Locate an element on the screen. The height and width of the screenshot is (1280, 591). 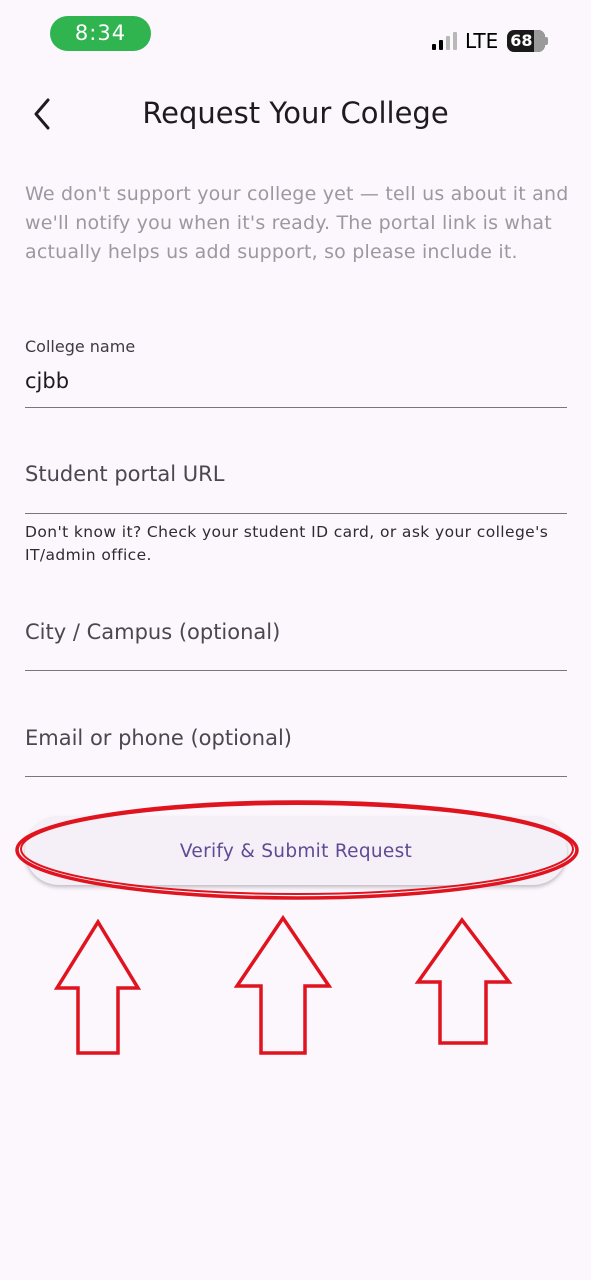
city-field is located at coordinates (296, 635).